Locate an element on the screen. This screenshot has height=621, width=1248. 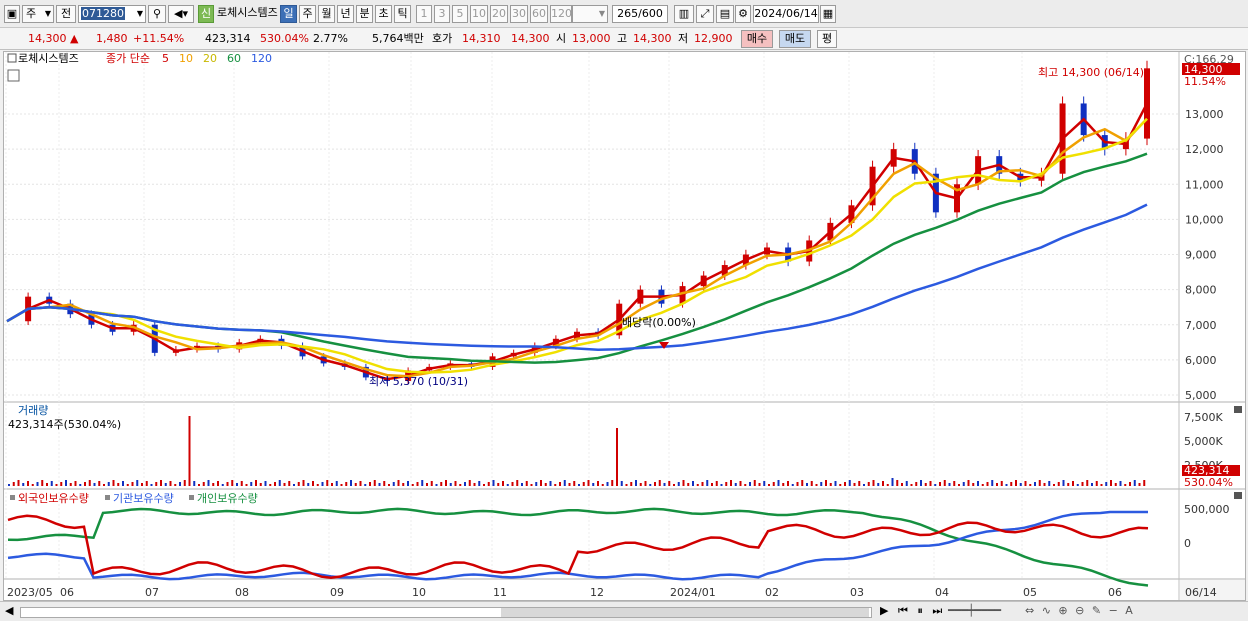
speaker-icon: ◀▾ is located at coordinates (181, 14).